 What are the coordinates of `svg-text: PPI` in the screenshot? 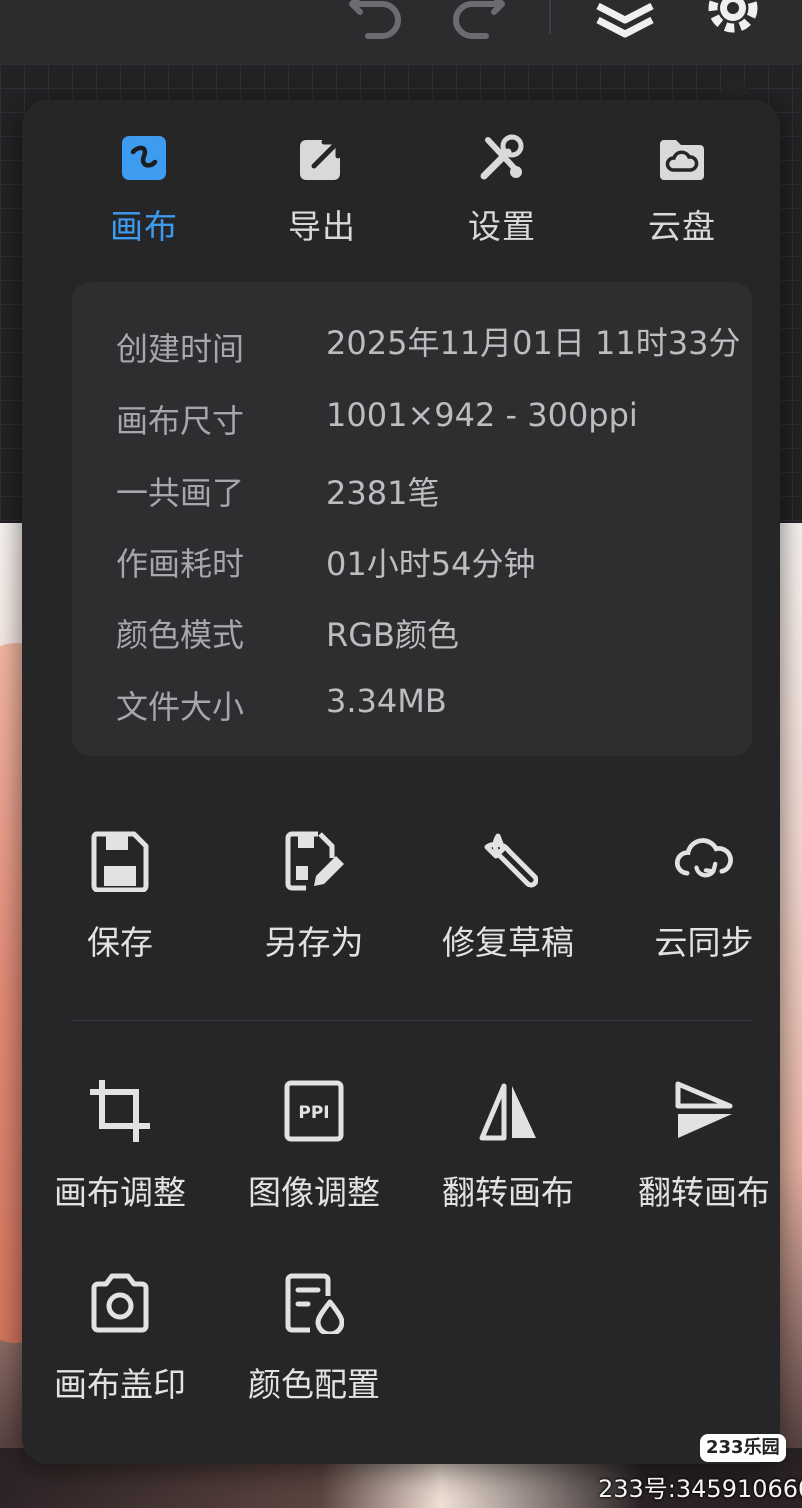 It's located at (313, 1113).